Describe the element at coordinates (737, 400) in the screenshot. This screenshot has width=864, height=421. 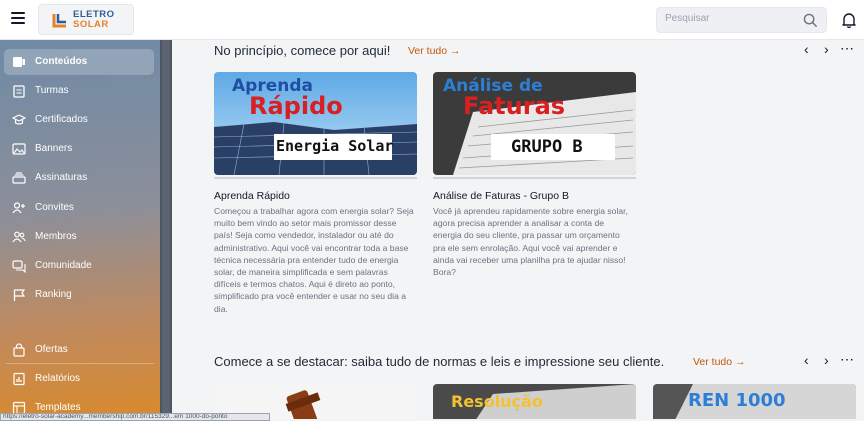
I see `card-image-title: REN 1000` at that location.